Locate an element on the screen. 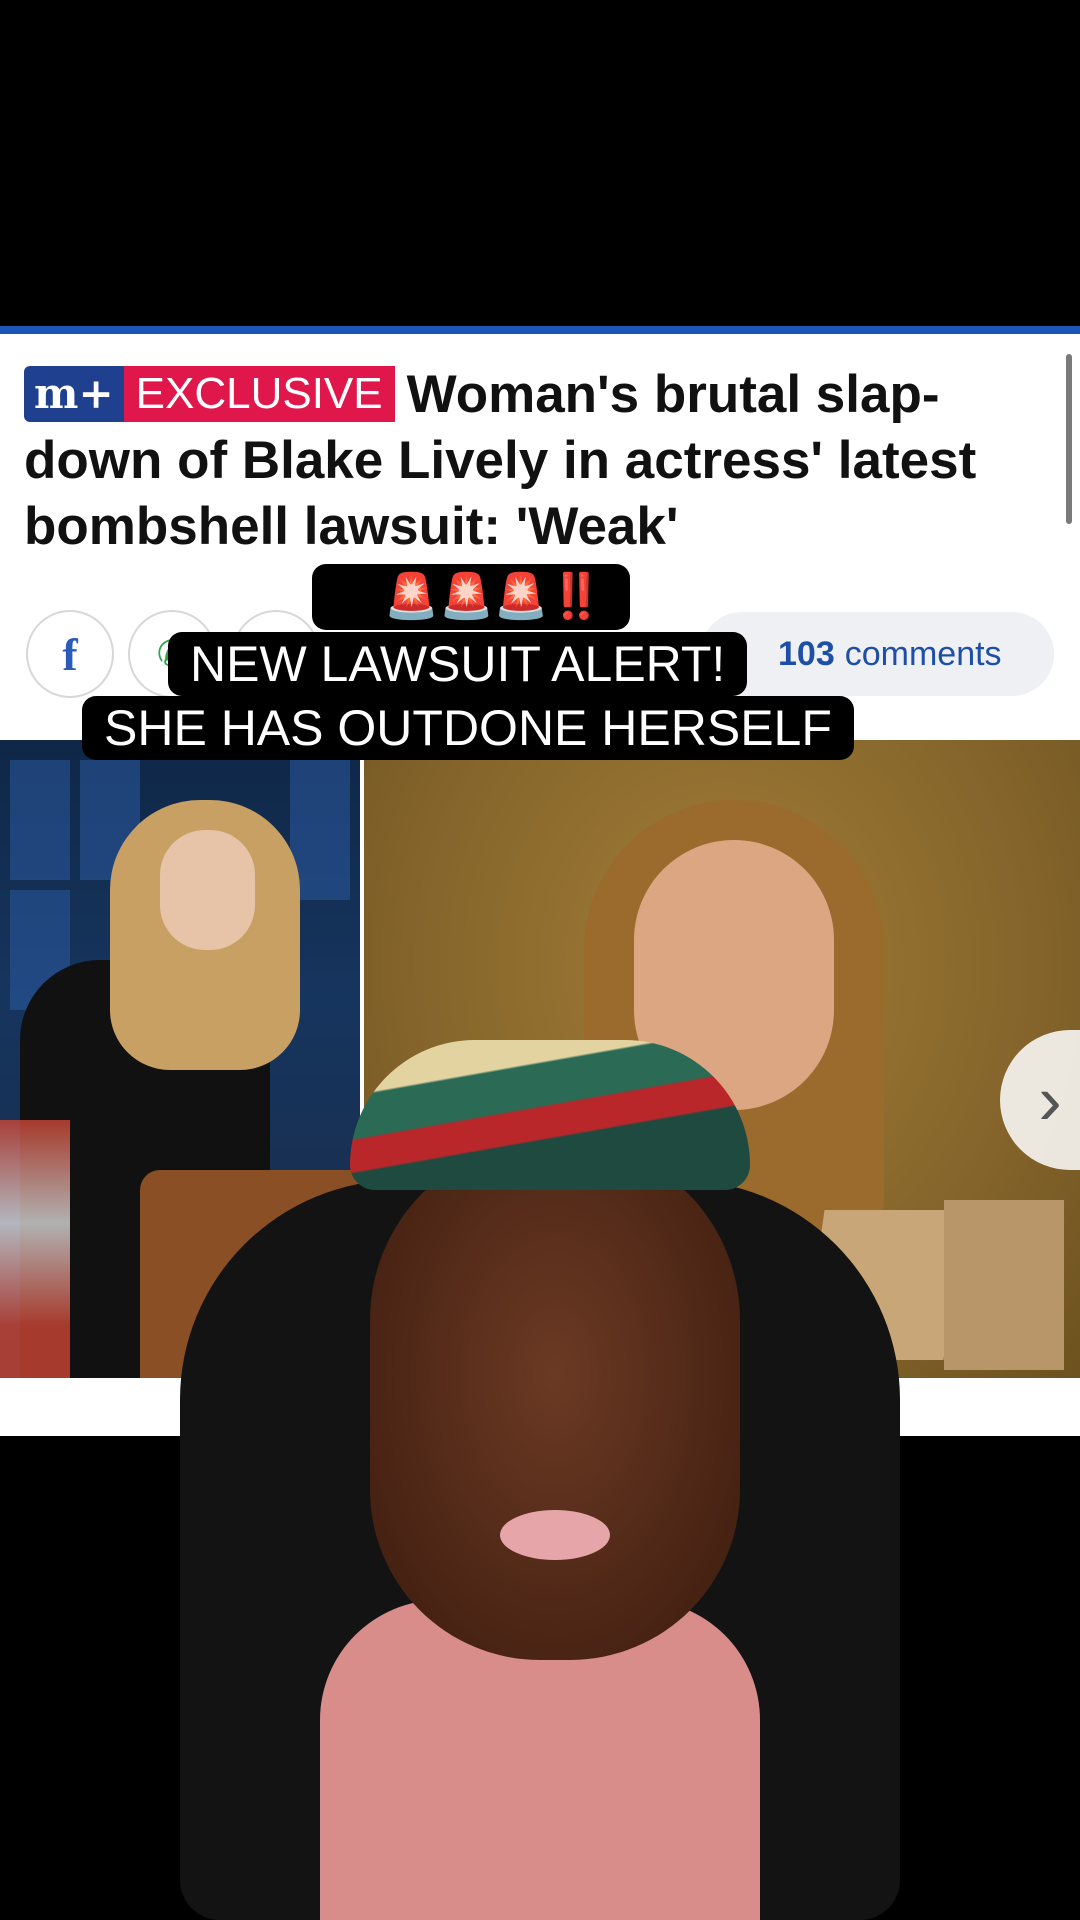 The height and width of the screenshot is (1920, 1080). facebook-share-button: f is located at coordinates (70, 654).